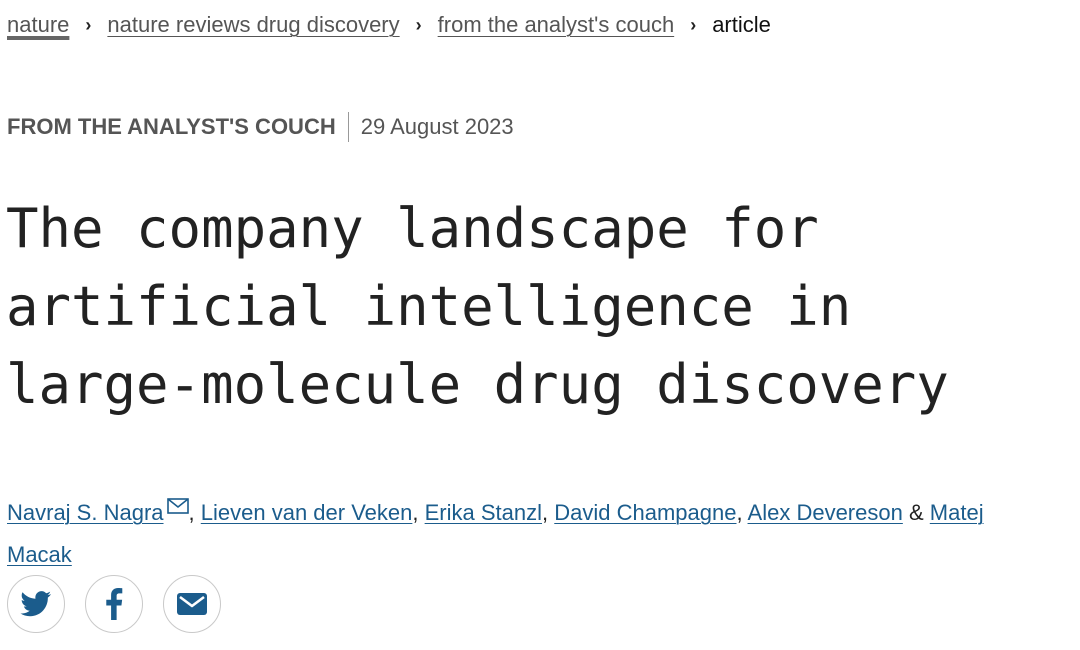 This screenshot has height=650, width=1080. Describe the element at coordinates (556, 25) in the screenshot. I see `breadcrumb-link-section: from the analyst's couch` at that location.